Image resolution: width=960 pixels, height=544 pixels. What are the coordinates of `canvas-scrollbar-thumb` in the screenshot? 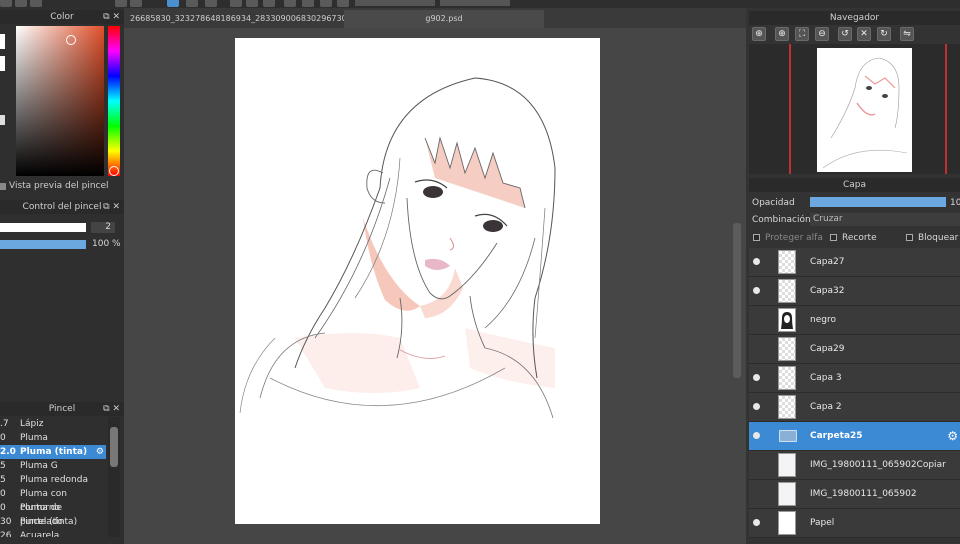 It's located at (737, 300).